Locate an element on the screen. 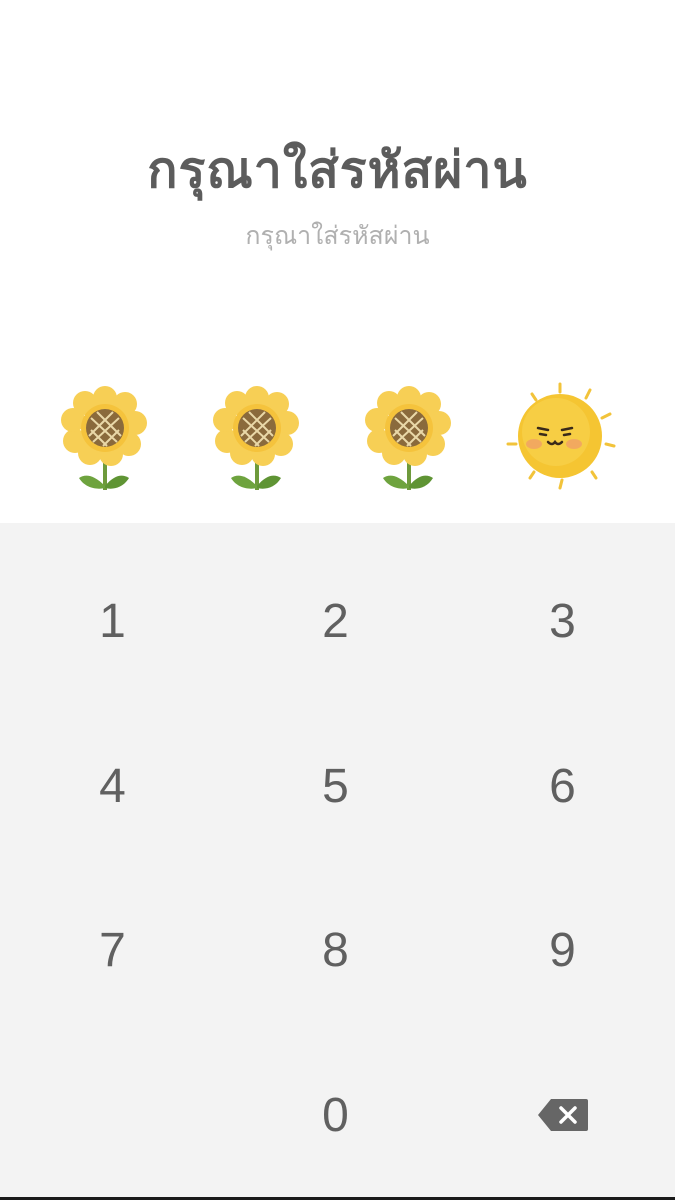 The width and height of the screenshot is (675, 1200). key-7: 7 is located at coordinates (112, 950).